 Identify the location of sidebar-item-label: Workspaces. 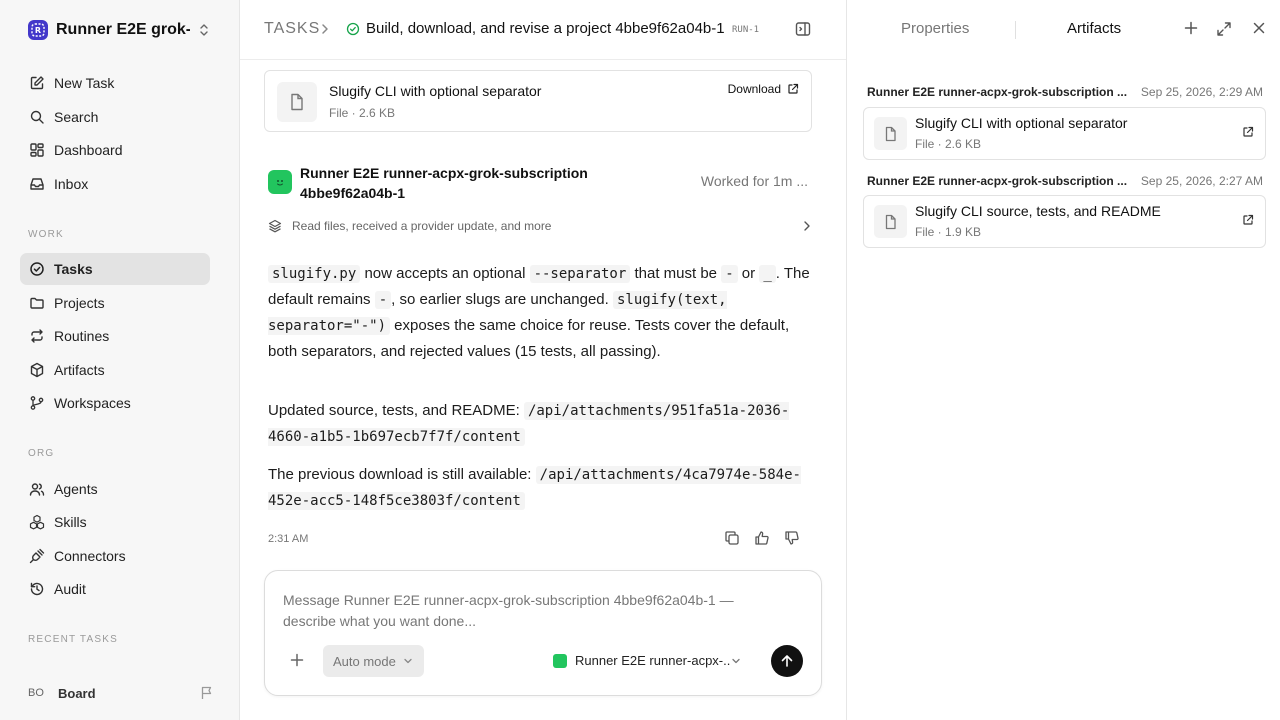
(92, 403).